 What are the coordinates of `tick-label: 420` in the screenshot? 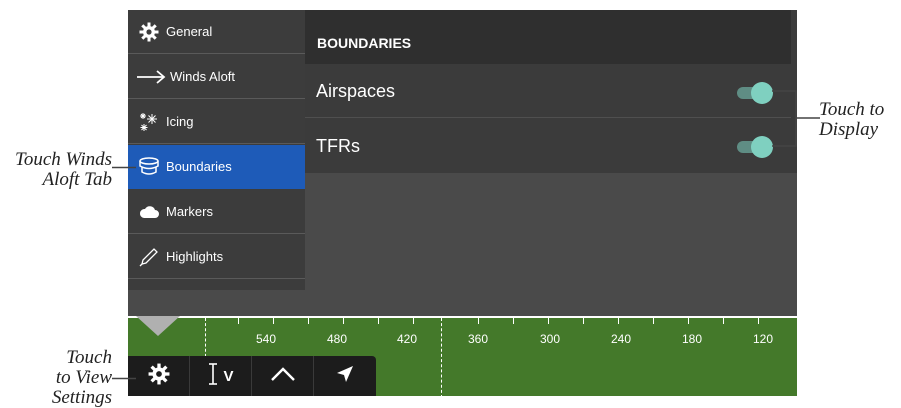 It's located at (407, 339).